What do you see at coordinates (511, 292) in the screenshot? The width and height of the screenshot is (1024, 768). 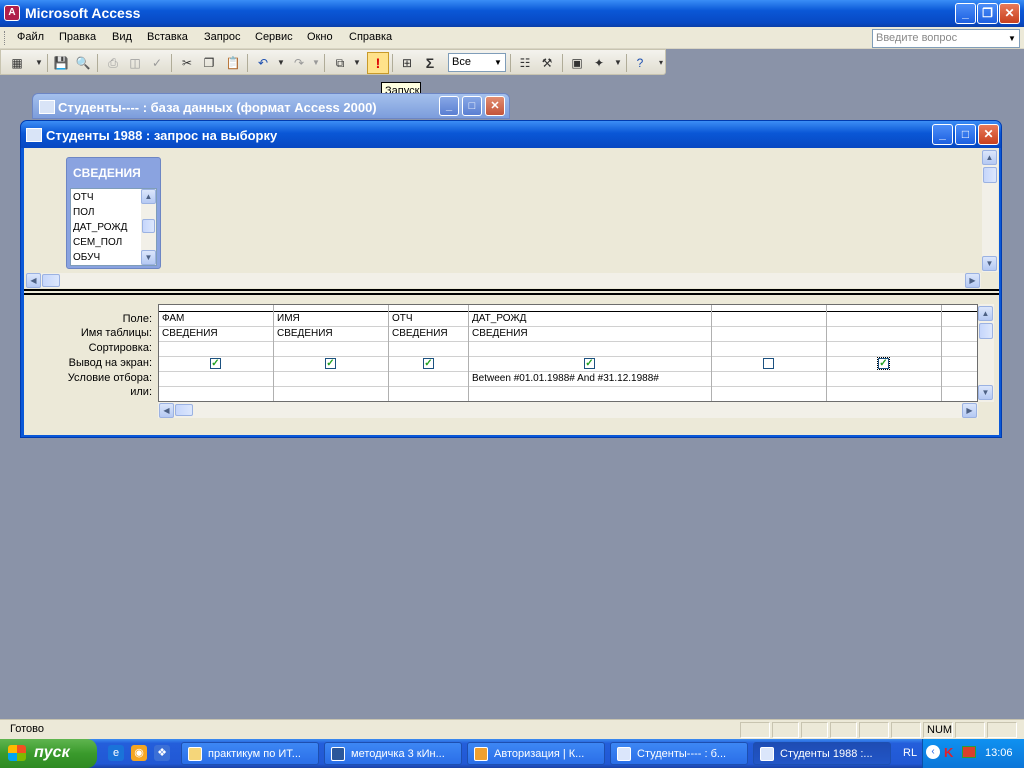 I see `pane-splitter` at bounding box center [511, 292].